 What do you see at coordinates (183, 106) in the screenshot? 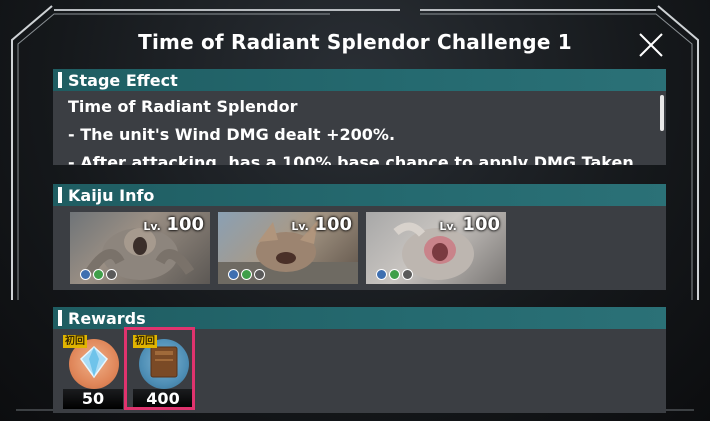
I see `effect-line: Time of Radiant Splendor` at bounding box center [183, 106].